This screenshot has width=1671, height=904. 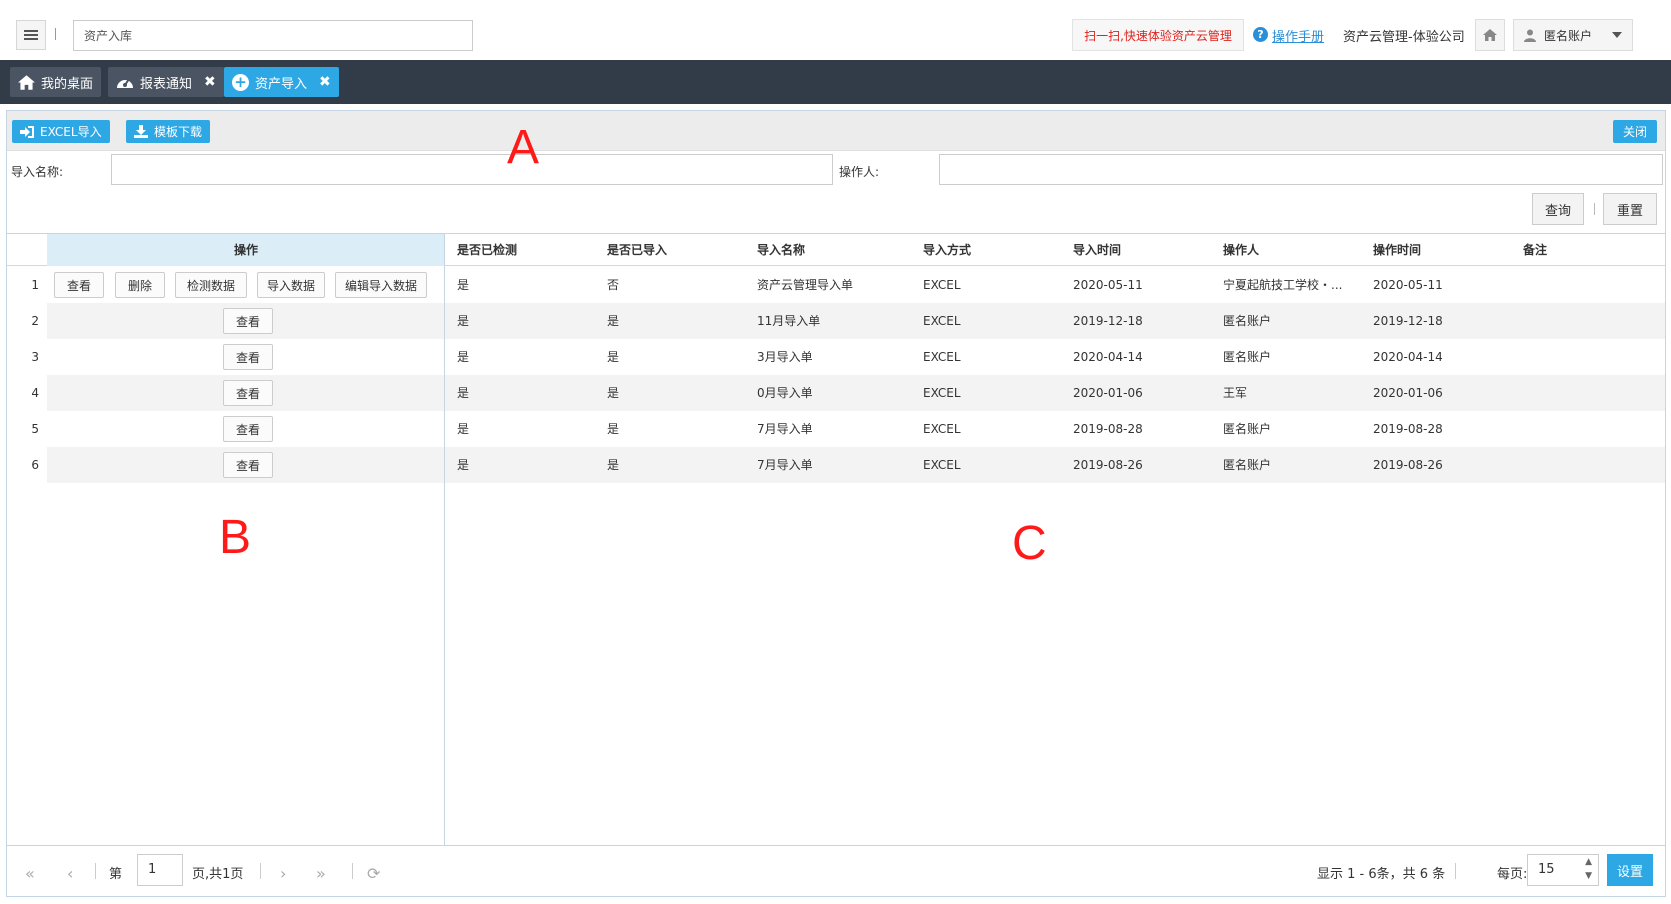 I want to click on cell-name: 0月导入单, so click(x=785, y=393).